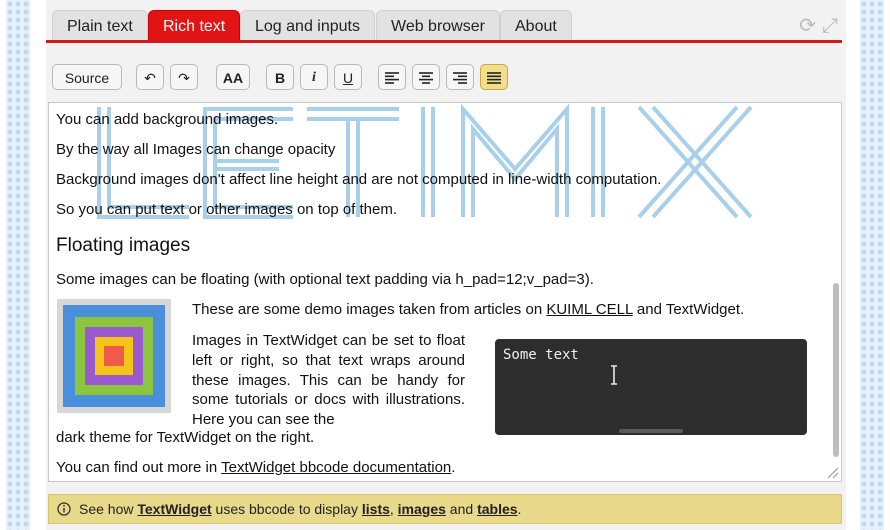 The image size is (890, 530). Describe the element at coordinates (194, 26) in the screenshot. I see `tab-rich-text: Rich text` at that location.